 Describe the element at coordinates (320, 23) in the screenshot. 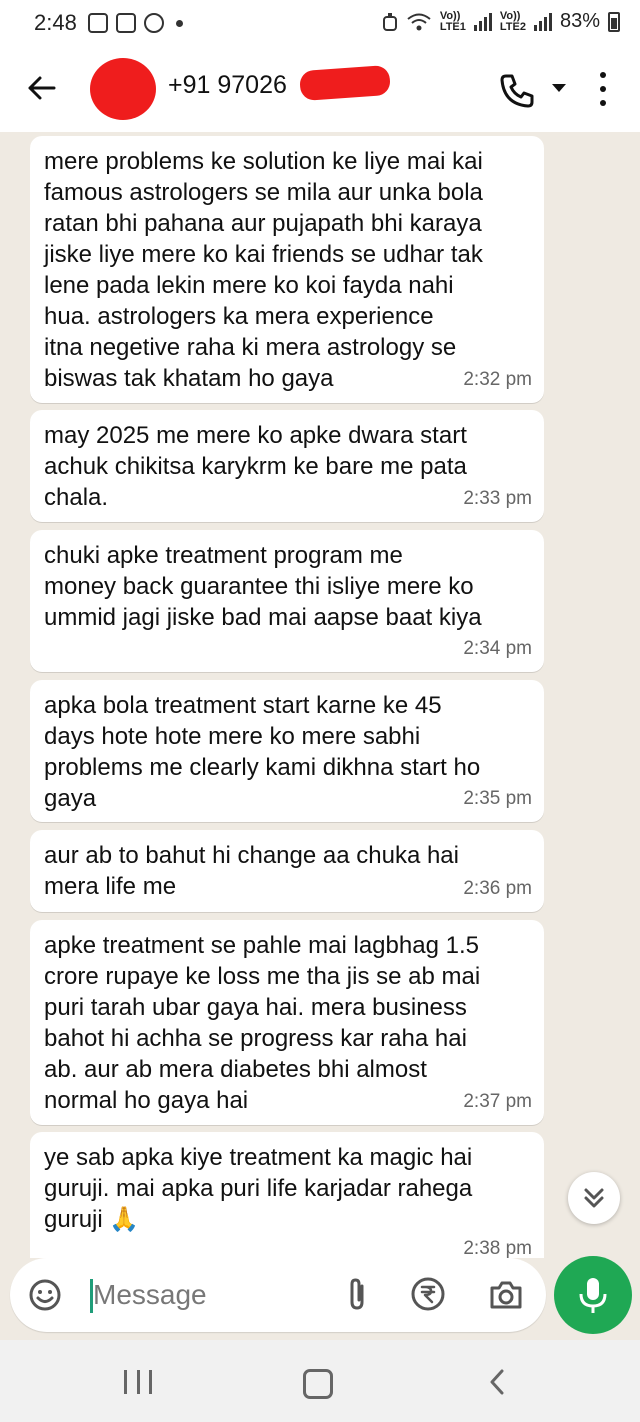

I see `status-bar: 2:48 Vo)) LTE1 Vo)) LTE2 83%` at that location.